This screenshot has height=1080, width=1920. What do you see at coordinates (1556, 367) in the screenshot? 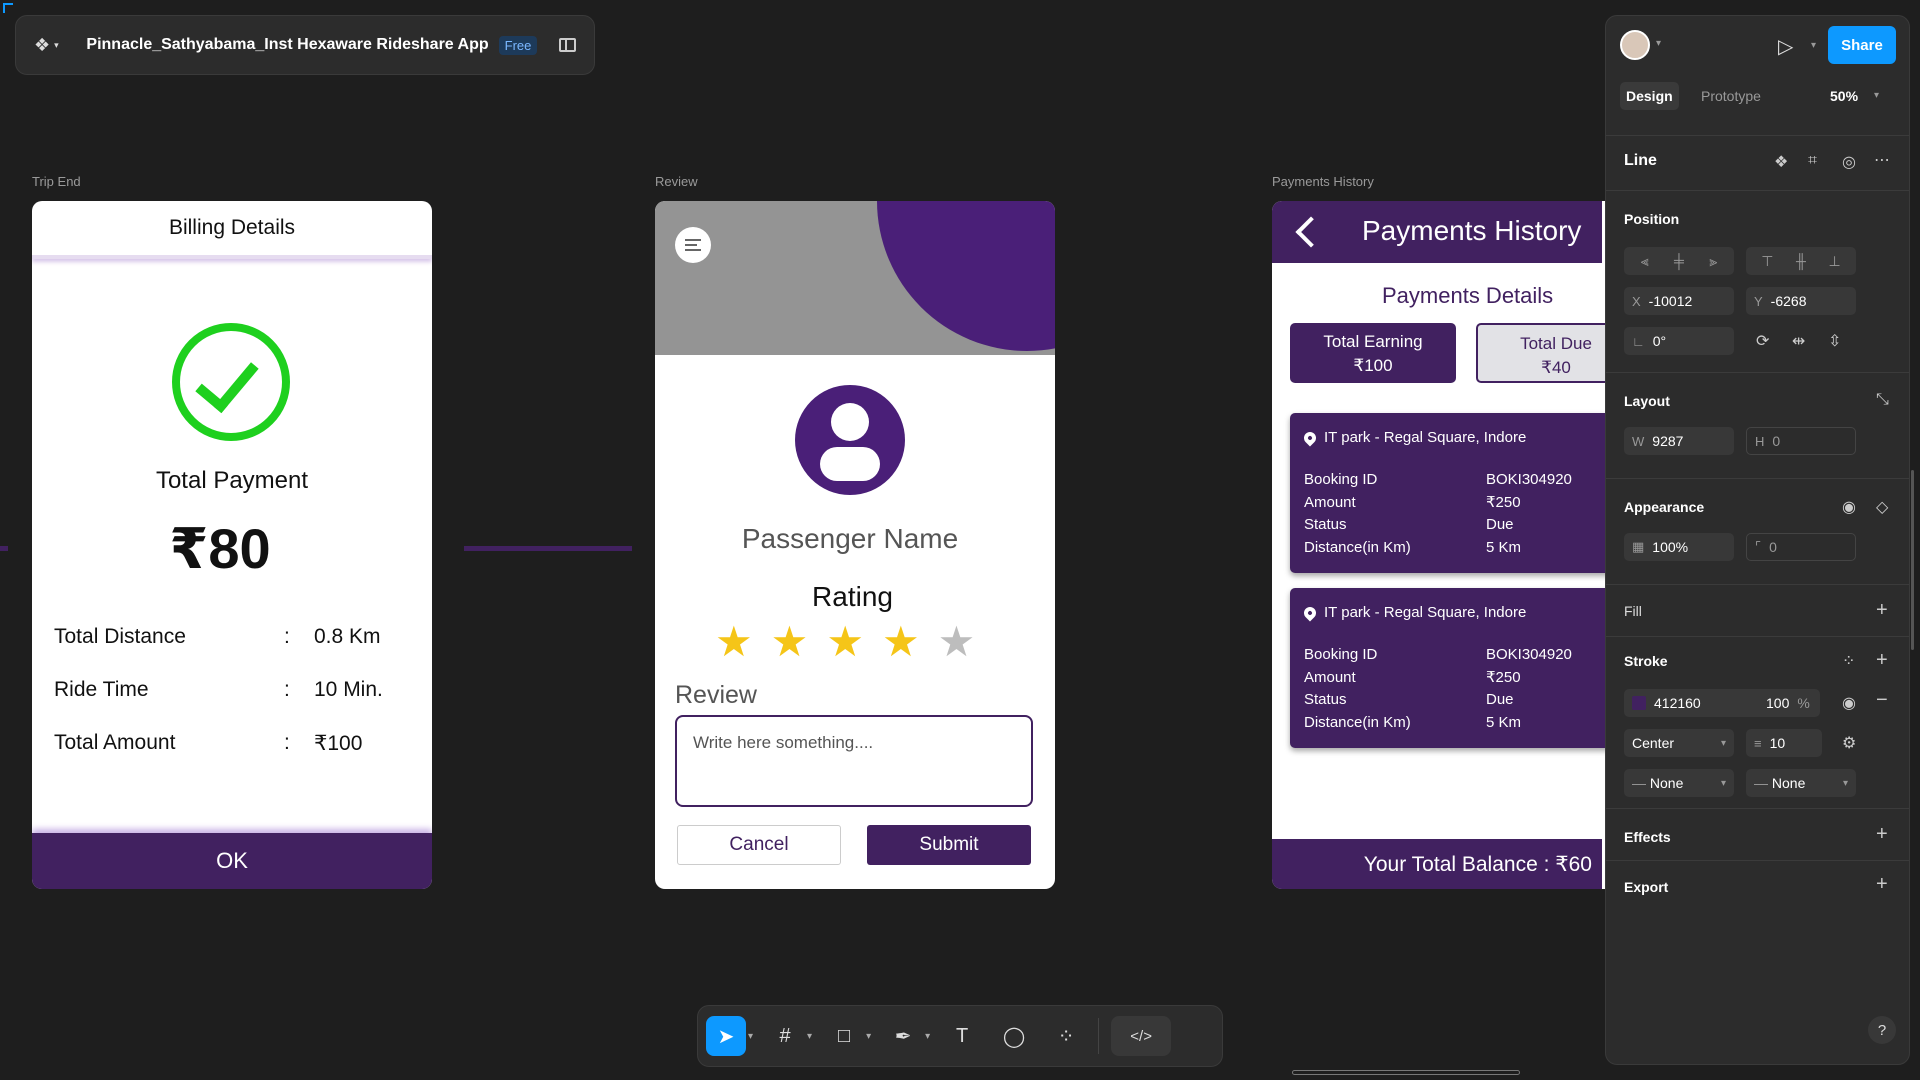
I see `due-value: ₹40` at bounding box center [1556, 367].